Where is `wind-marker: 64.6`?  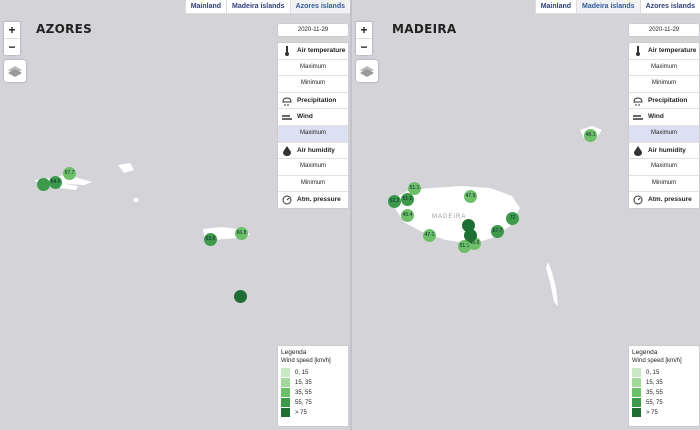
wind-marker: 64.6 is located at coordinates (55, 182).